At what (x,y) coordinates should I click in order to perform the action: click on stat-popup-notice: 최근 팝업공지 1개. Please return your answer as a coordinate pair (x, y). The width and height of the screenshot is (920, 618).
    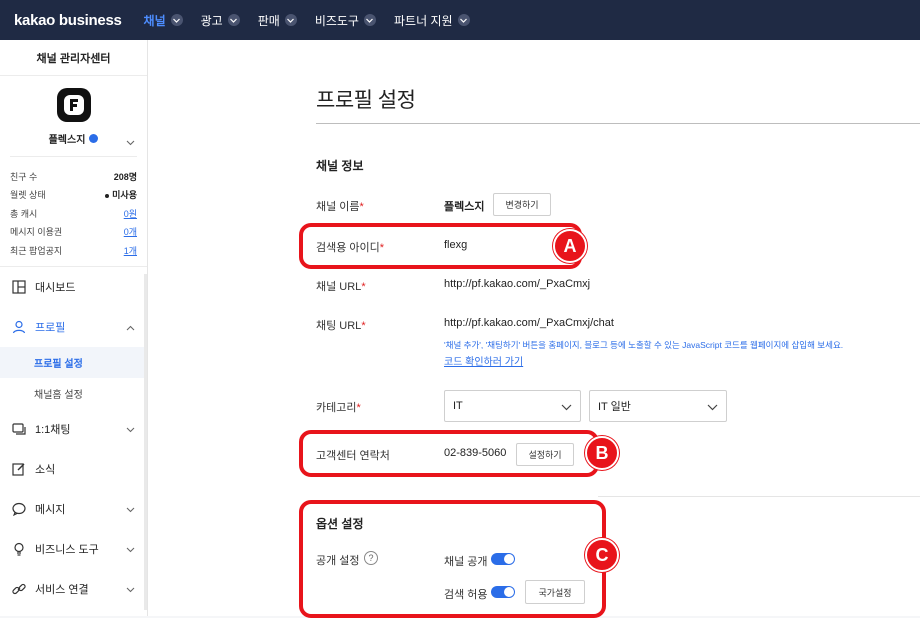
    Looking at the image, I should click on (73, 250).